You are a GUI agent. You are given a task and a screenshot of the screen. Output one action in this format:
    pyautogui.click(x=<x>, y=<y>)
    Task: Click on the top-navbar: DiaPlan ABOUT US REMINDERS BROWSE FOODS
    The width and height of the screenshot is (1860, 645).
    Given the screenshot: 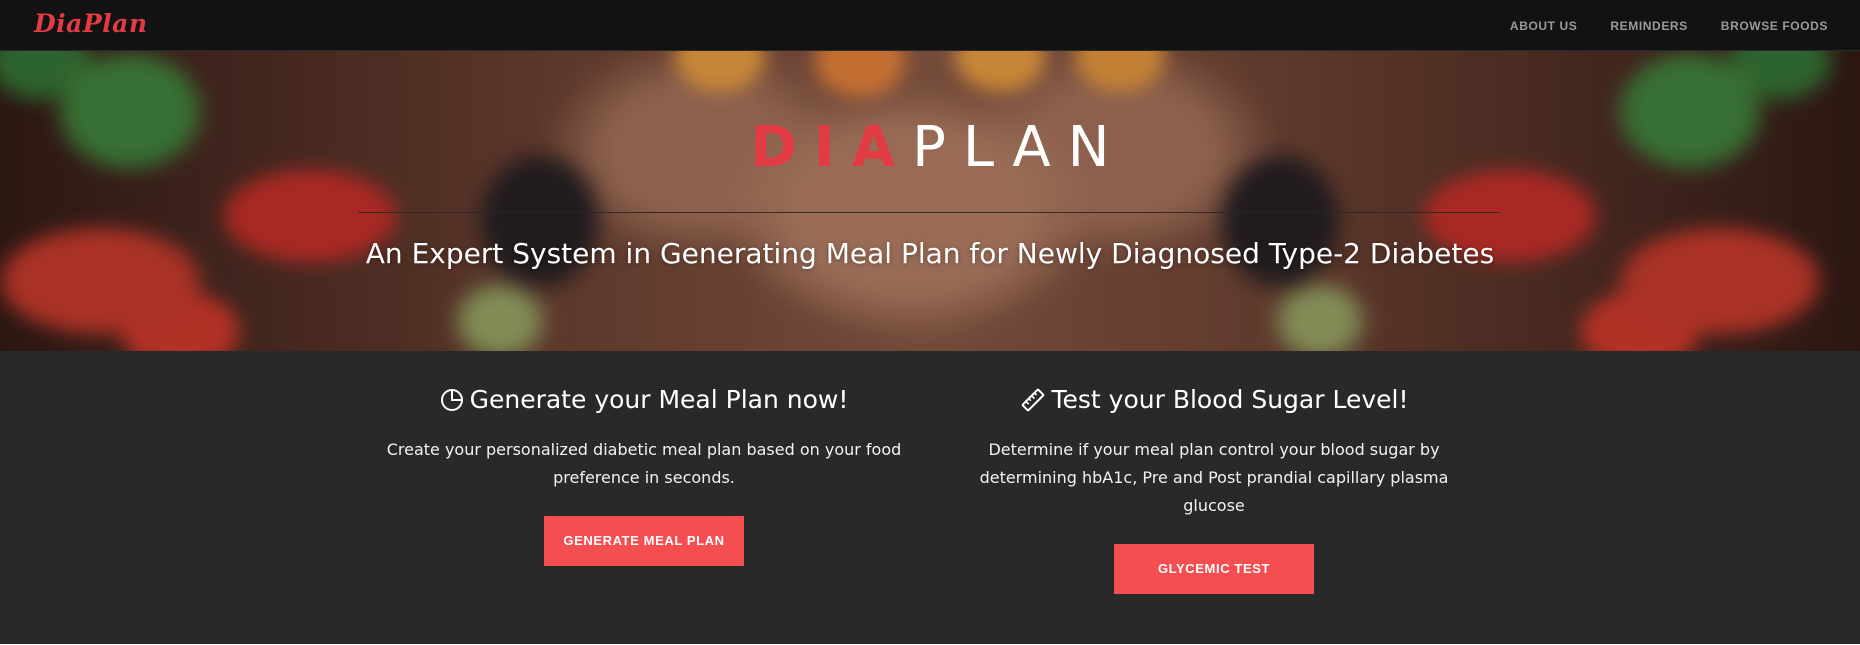 What is the action you would take?
    pyautogui.click(x=930, y=25)
    